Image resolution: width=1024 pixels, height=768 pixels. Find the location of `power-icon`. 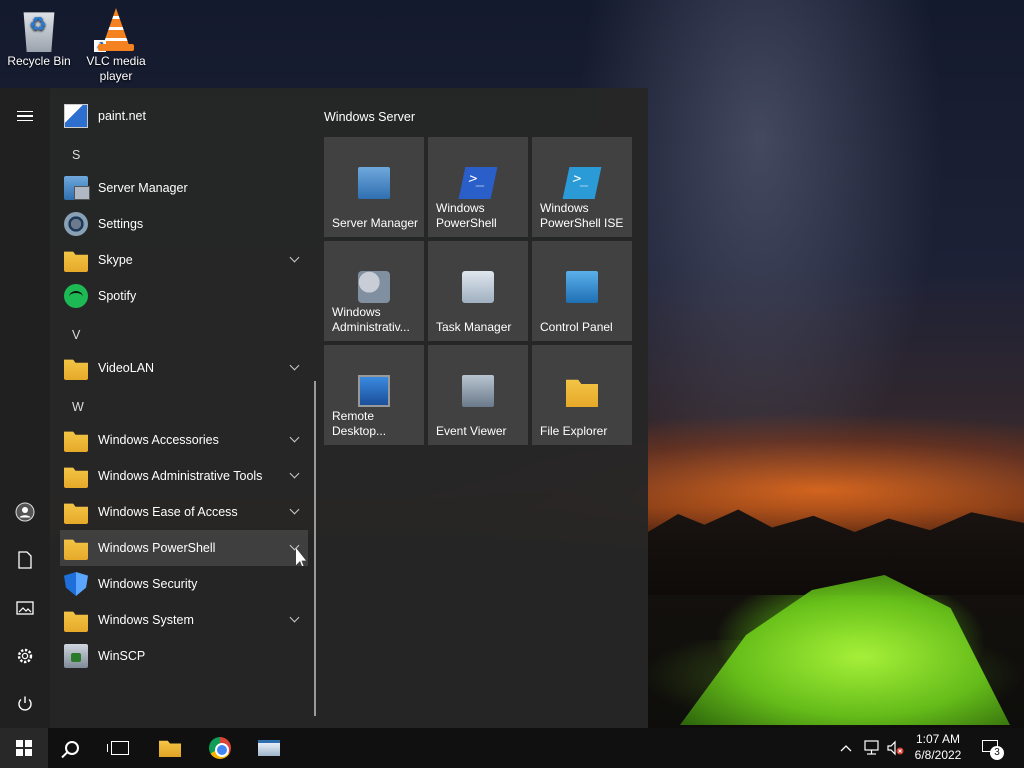

power-icon is located at coordinates (25, 704).